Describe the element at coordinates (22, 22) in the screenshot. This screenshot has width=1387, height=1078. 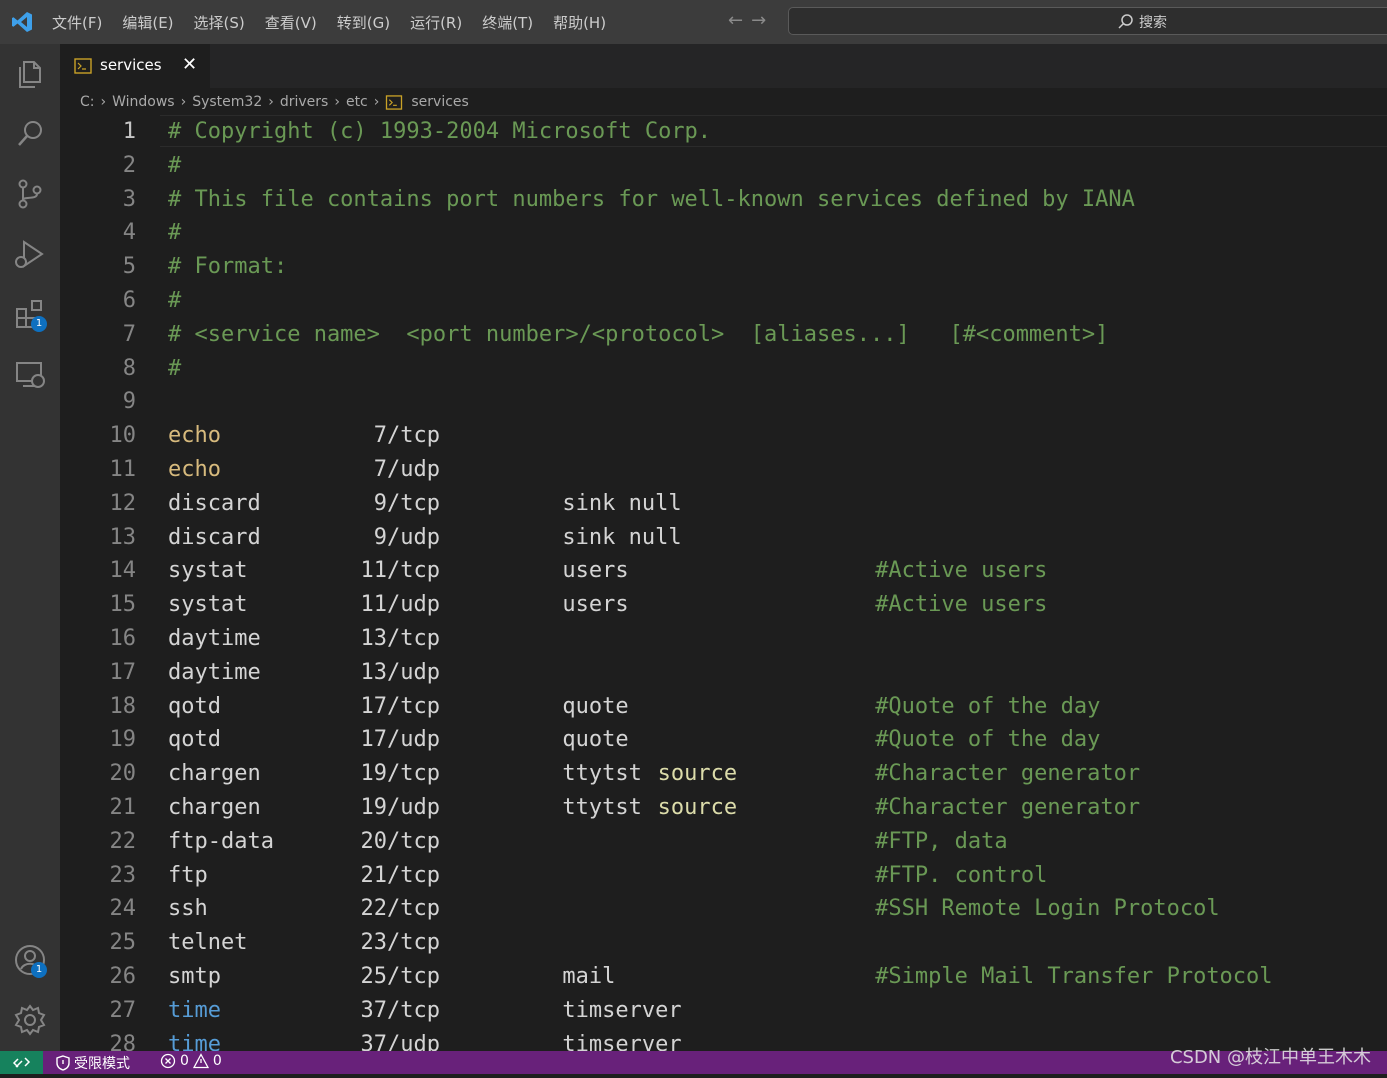
I see `vscode-logo-icon` at that location.